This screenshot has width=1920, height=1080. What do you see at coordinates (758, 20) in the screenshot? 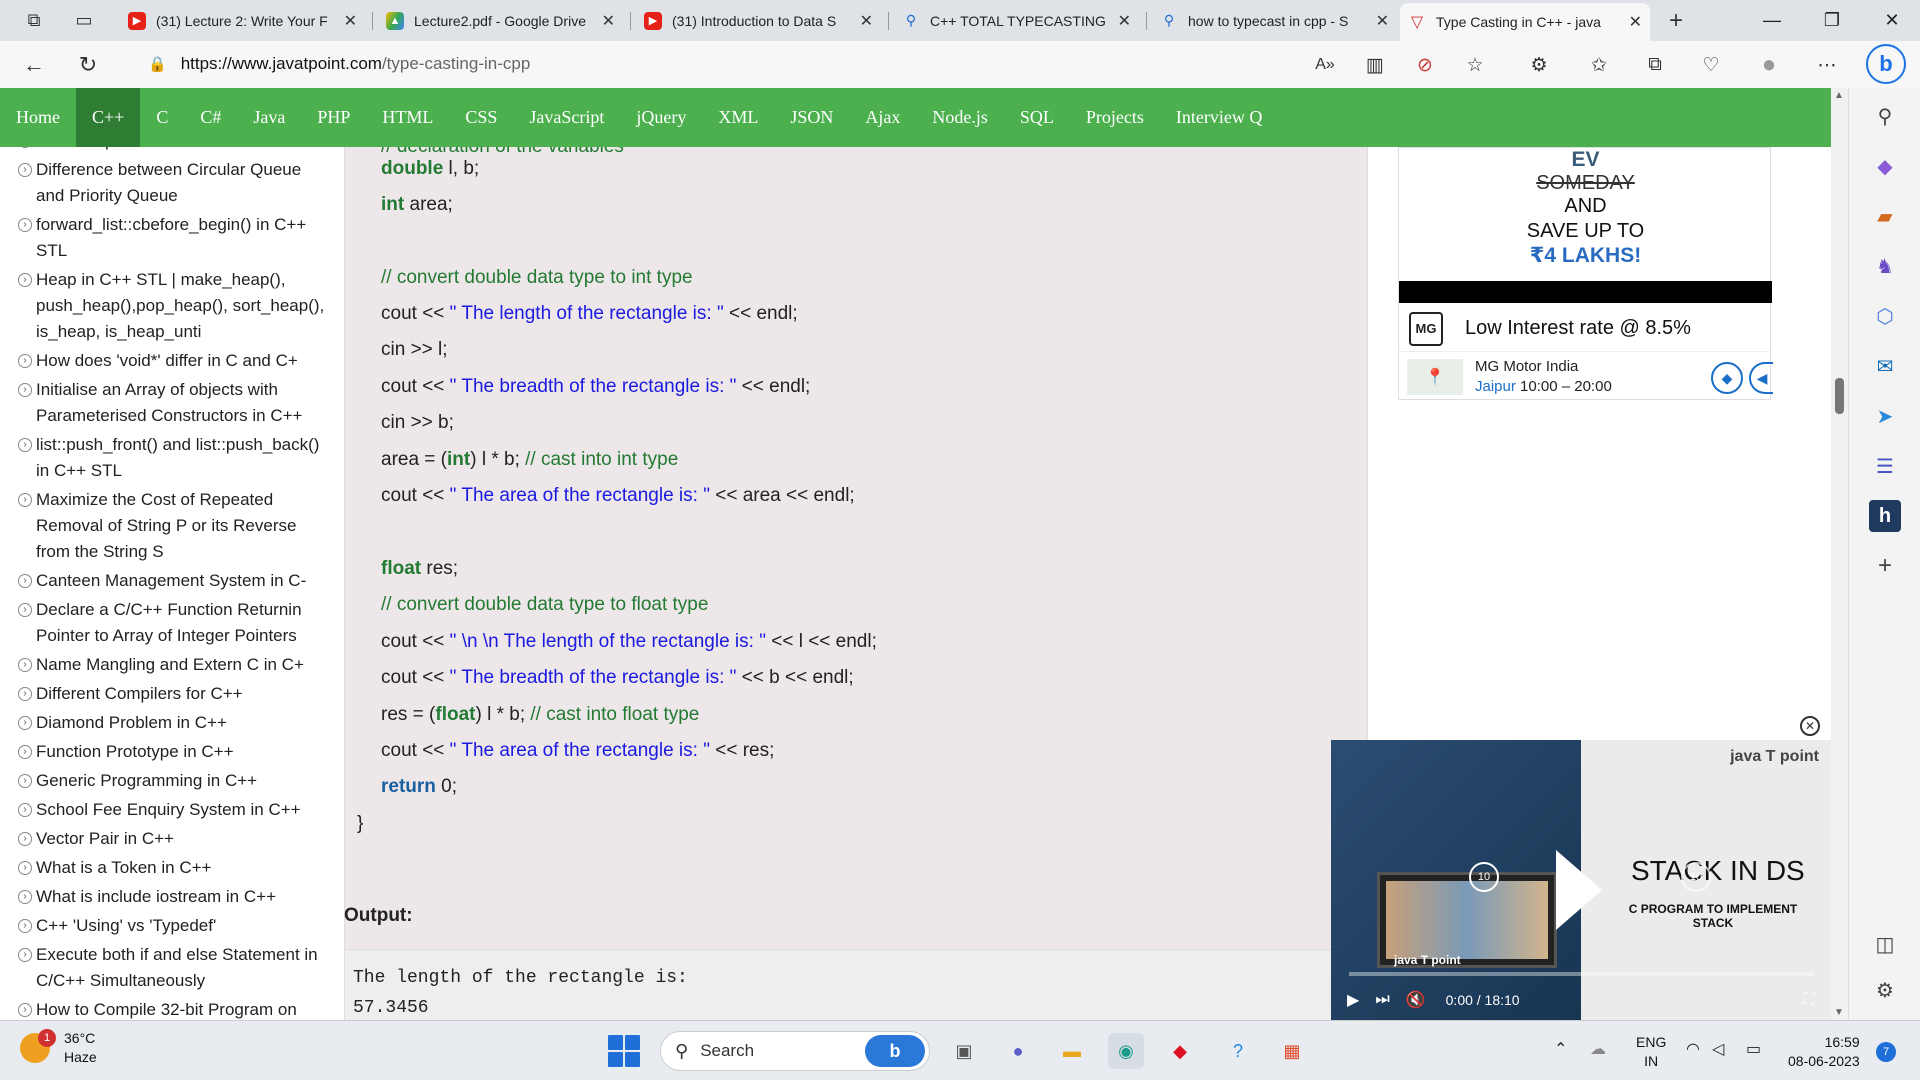
I see `tab-3: ▶ (31) Introduction to Data S ✕` at bounding box center [758, 20].